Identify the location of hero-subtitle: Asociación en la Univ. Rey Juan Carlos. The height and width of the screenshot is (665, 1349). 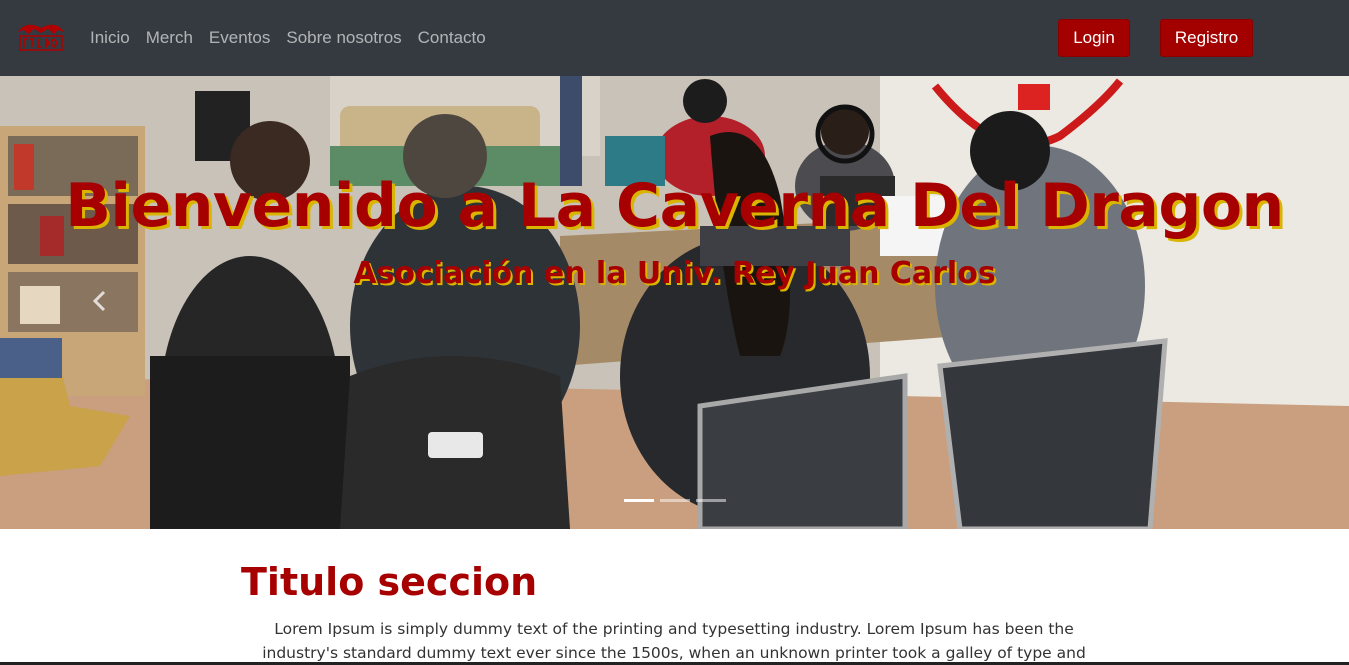
(674, 273).